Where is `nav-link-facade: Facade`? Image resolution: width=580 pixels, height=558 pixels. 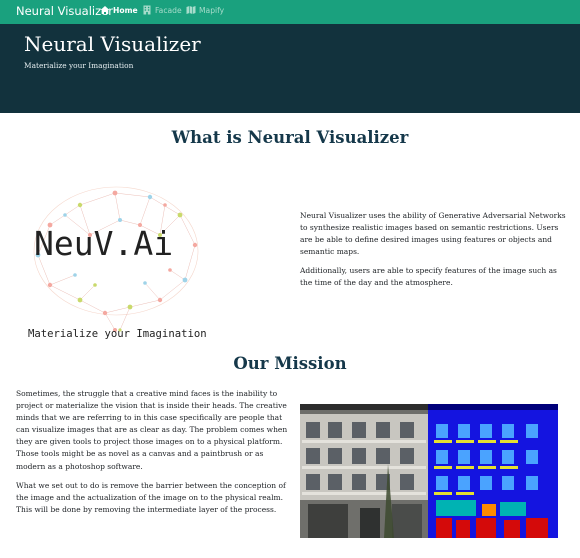
nav-link-facade: Facade is located at coordinates (162, 10).